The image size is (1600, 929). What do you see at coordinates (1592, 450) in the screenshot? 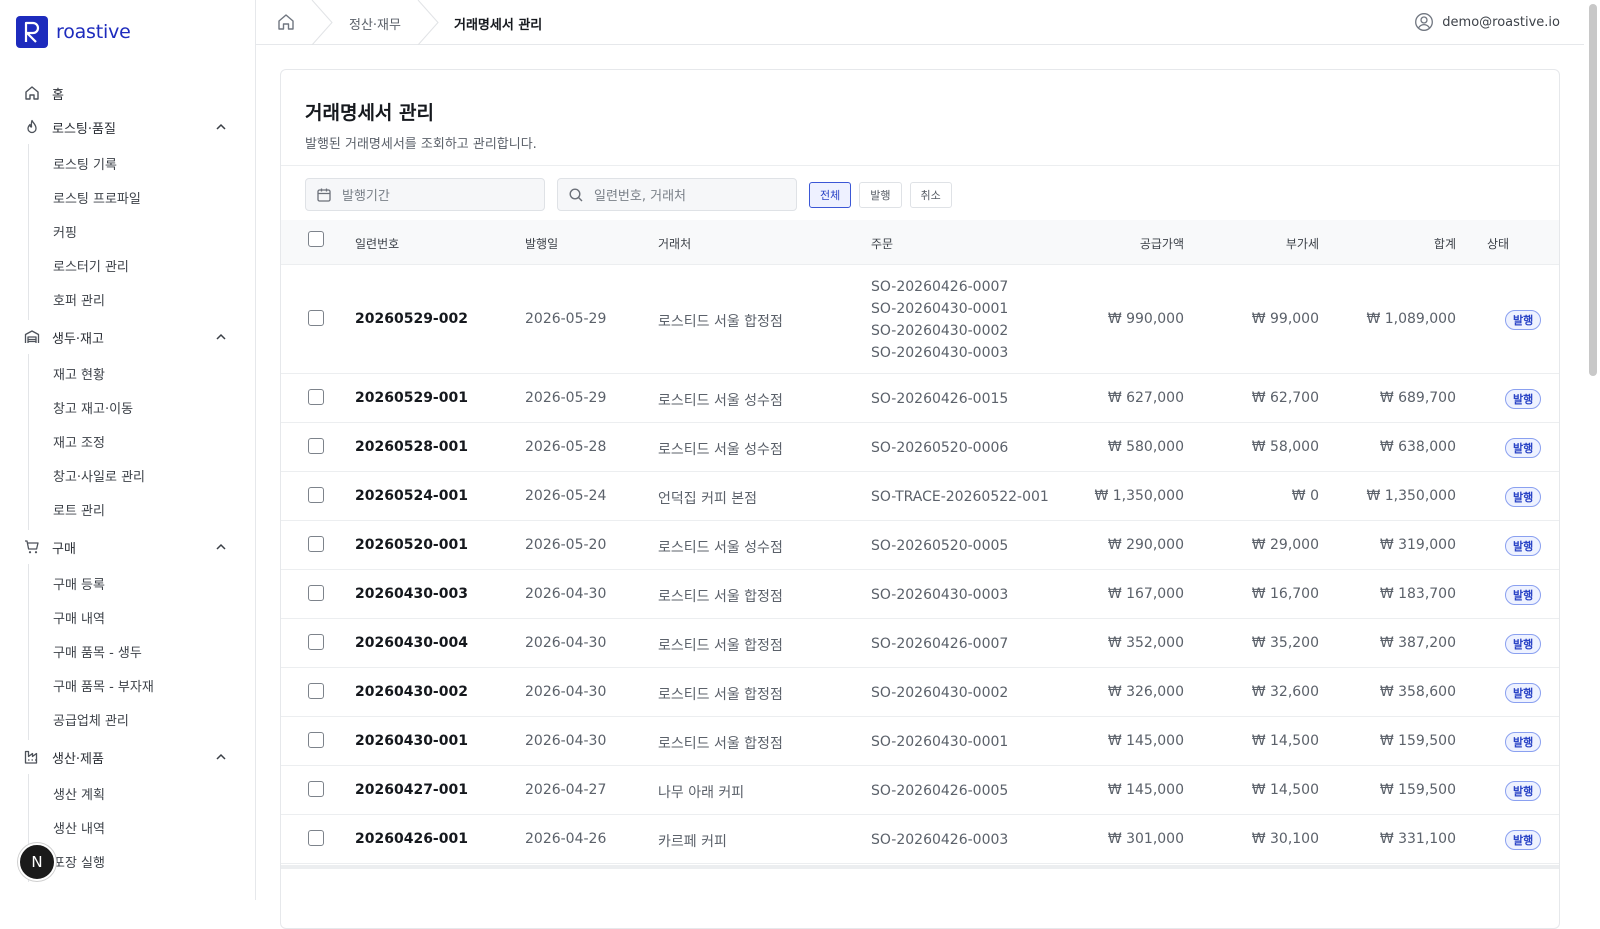
I see `page-scrollbar` at bounding box center [1592, 450].